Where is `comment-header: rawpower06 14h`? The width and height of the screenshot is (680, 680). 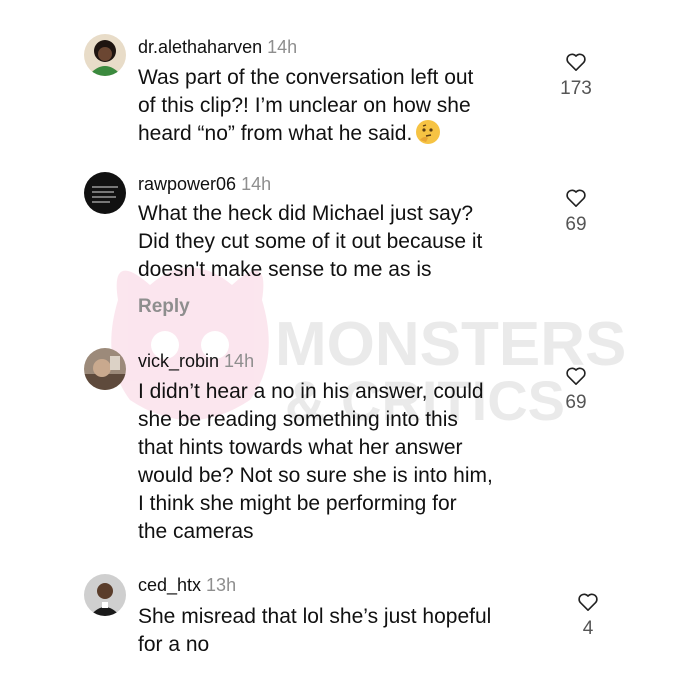 comment-header: rawpower06 14h is located at coordinates (204, 184).